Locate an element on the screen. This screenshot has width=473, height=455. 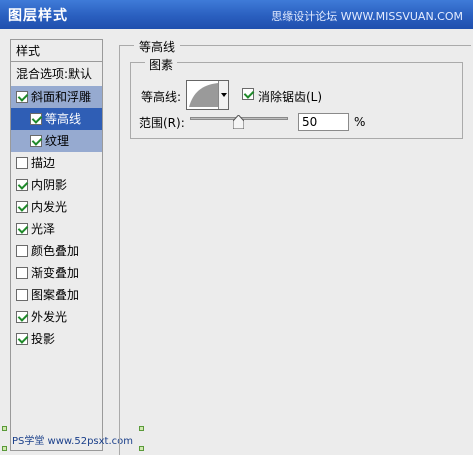
title-bar: 图层样式 思缘设计论坛 WWW.MISSVUAN.COM is located at coordinates (236, 14).